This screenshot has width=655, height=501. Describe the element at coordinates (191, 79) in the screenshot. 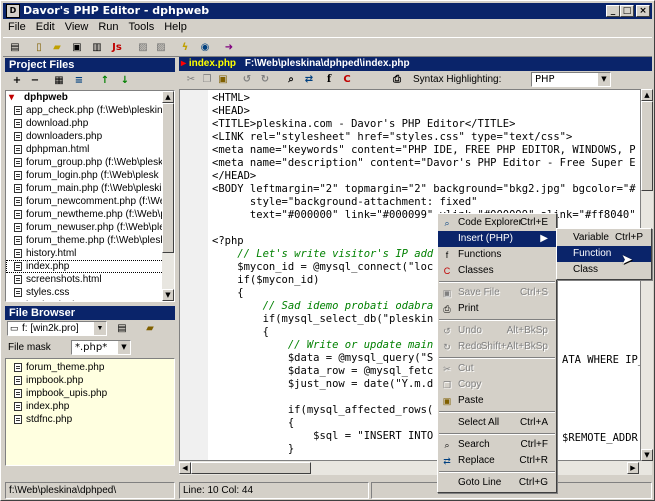

I see `cut-icon: ✂` at that location.